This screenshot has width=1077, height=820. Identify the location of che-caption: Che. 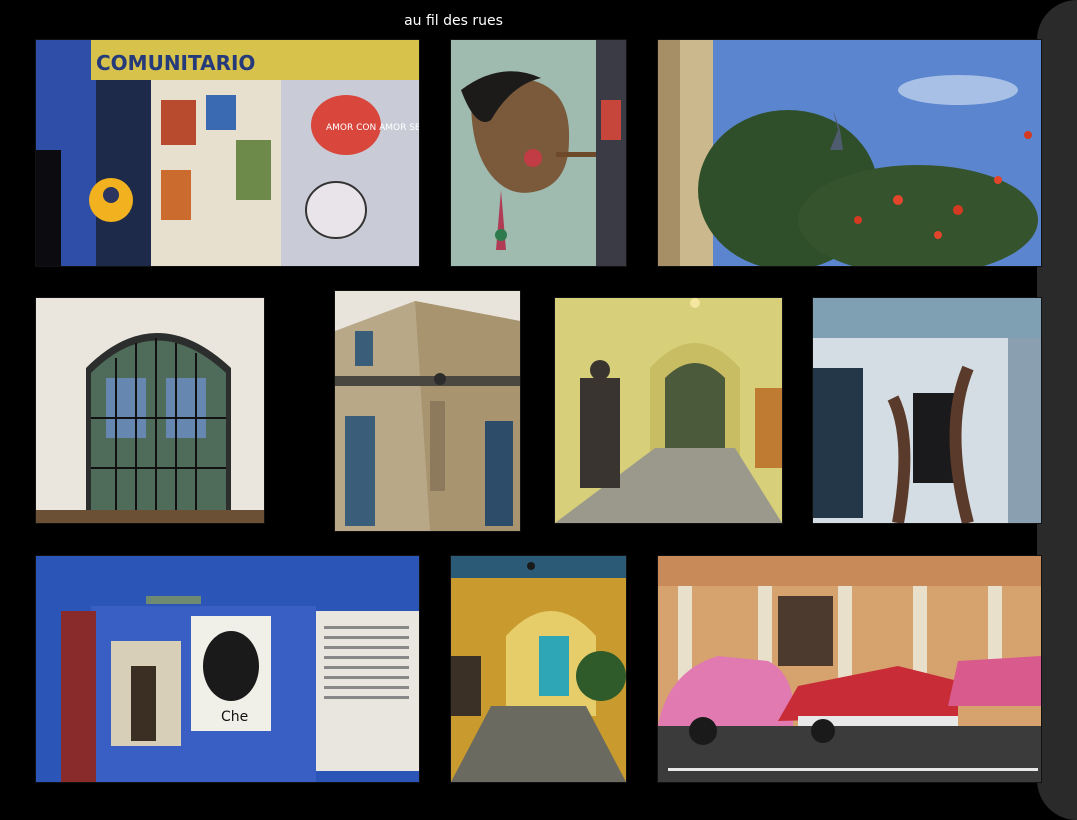
(234, 717).